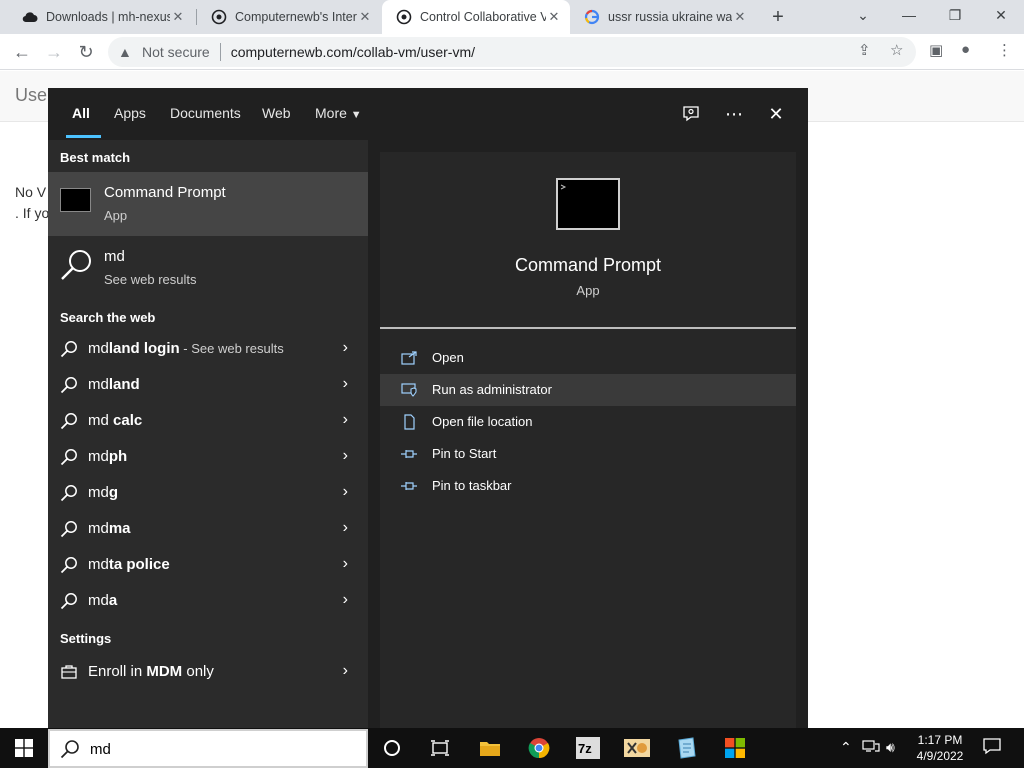 The width and height of the screenshot is (1024, 768). Describe the element at coordinates (588, 454) in the screenshot. I see `action-pin-to-start: Pin to Start` at that location.